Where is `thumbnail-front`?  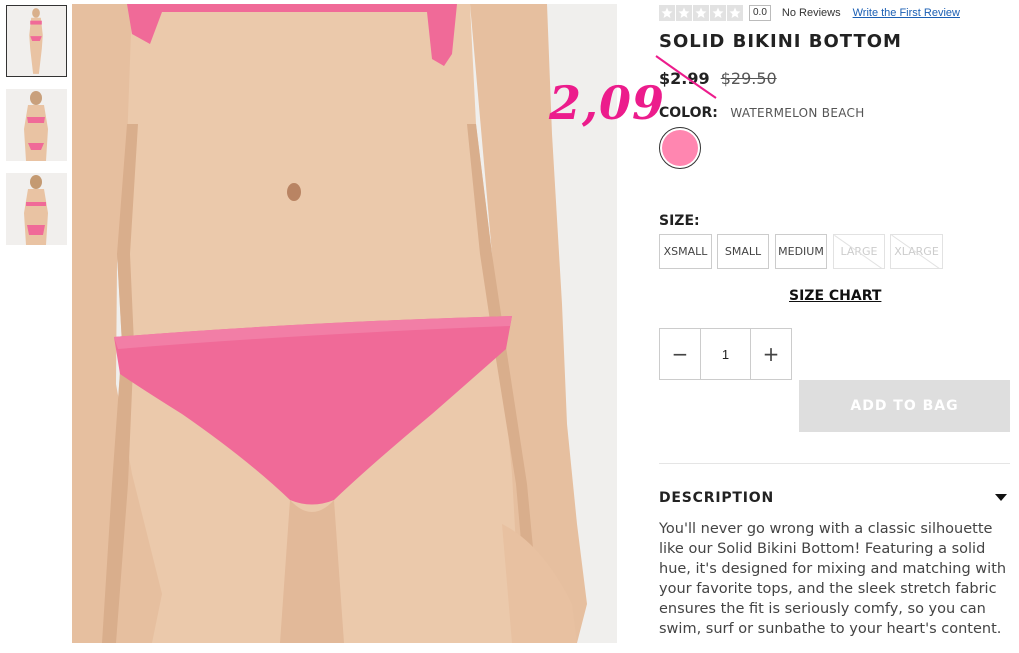
thumbnail-front is located at coordinates (36, 41).